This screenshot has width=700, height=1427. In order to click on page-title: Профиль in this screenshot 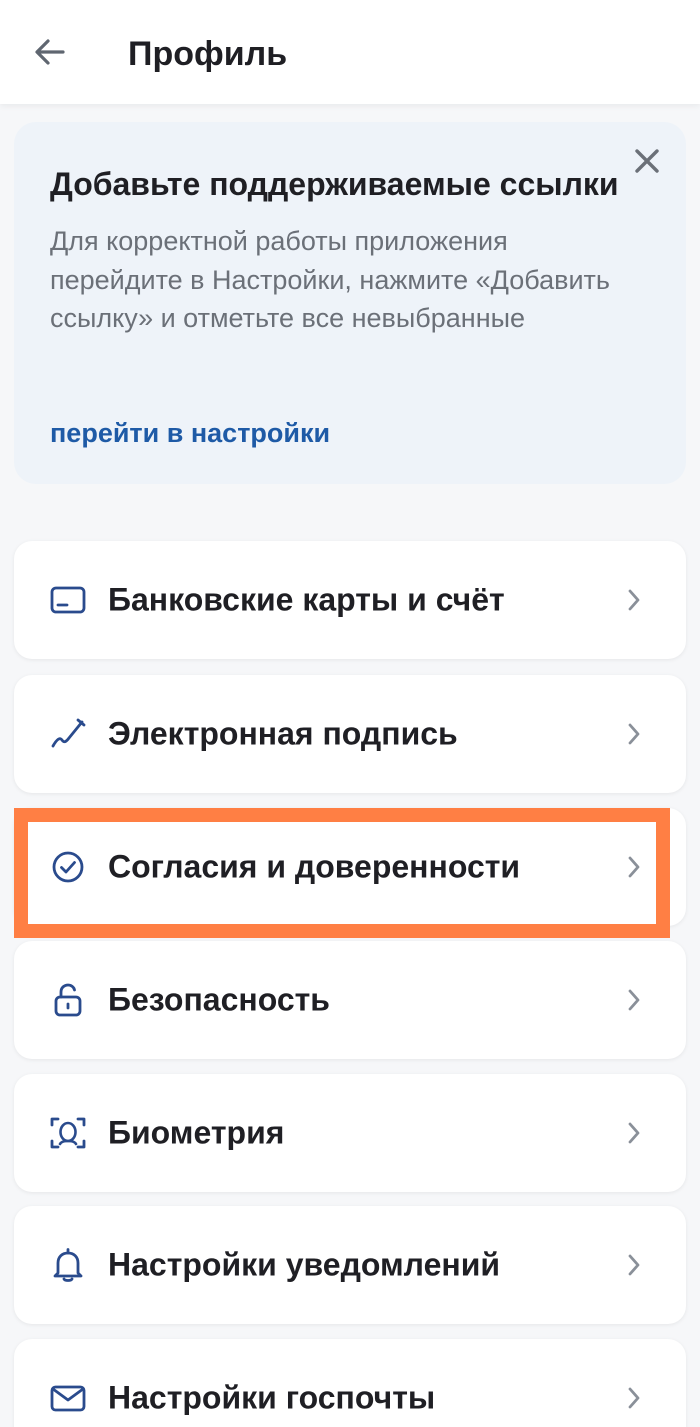, I will do `click(208, 54)`.